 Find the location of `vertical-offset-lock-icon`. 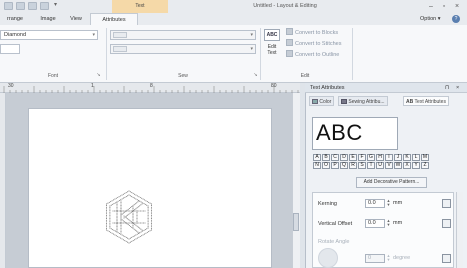

vertical-offset-lock-icon is located at coordinates (446, 223).